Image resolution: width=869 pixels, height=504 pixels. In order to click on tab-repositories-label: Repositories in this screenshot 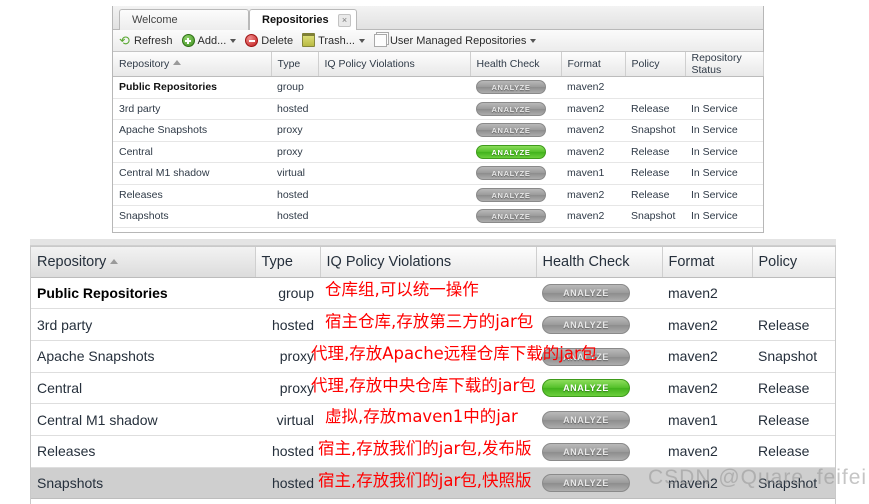, I will do `click(295, 20)`.